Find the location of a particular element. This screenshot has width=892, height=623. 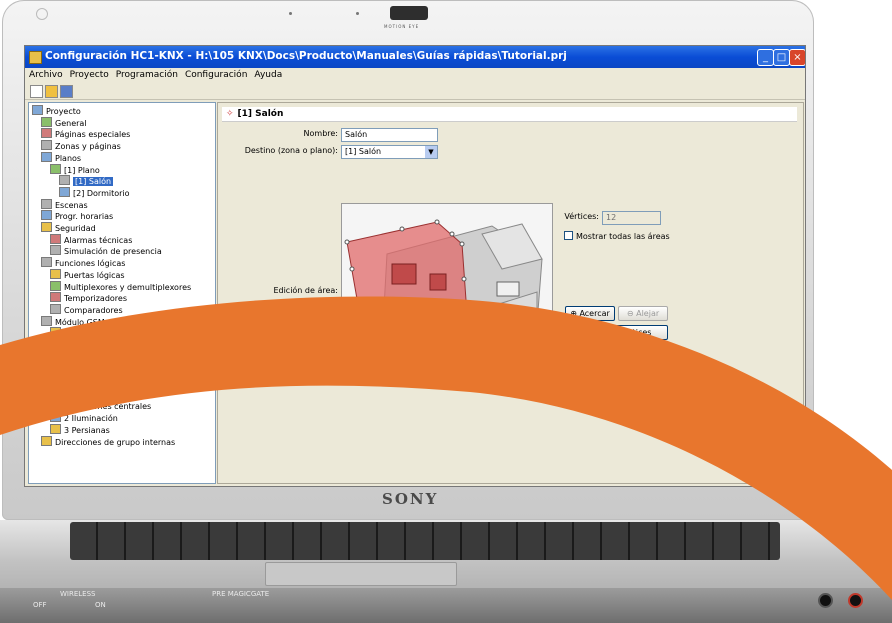

tree-item-label: Temporizadores is located at coordinates (96, 299).